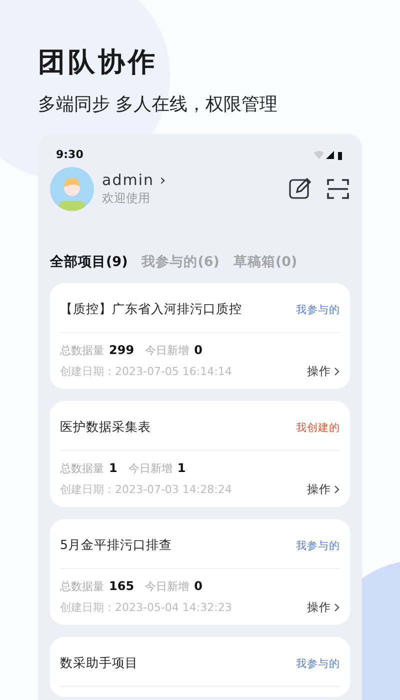 The image size is (400, 700). What do you see at coordinates (200, 454) in the screenshot?
I see `project-card: 医护数据采集表 我创建的 总数据量 1 今日新增 1 创建日期：2023-07-03 14:28:24 操作` at bounding box center [200, 454].